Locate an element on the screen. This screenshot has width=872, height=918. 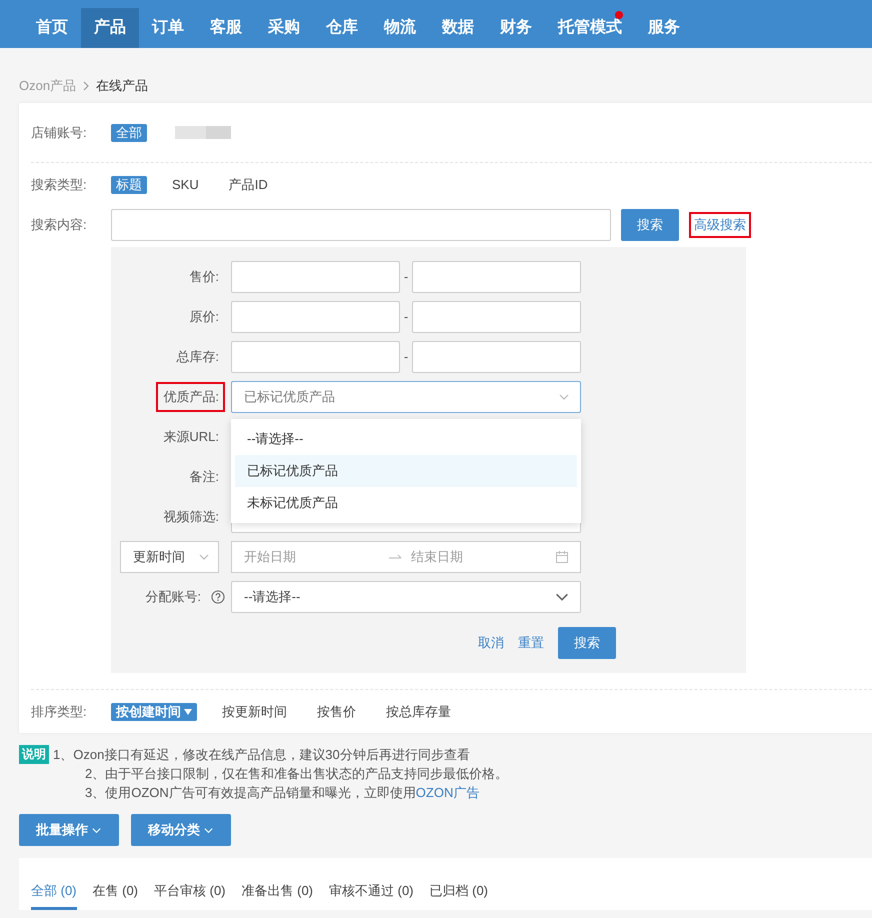
note-text: 1、Ozon接口有延迟，修改在线产品信息，建议30分钟后再进行同步查看 is located at coordinates (262, 755).